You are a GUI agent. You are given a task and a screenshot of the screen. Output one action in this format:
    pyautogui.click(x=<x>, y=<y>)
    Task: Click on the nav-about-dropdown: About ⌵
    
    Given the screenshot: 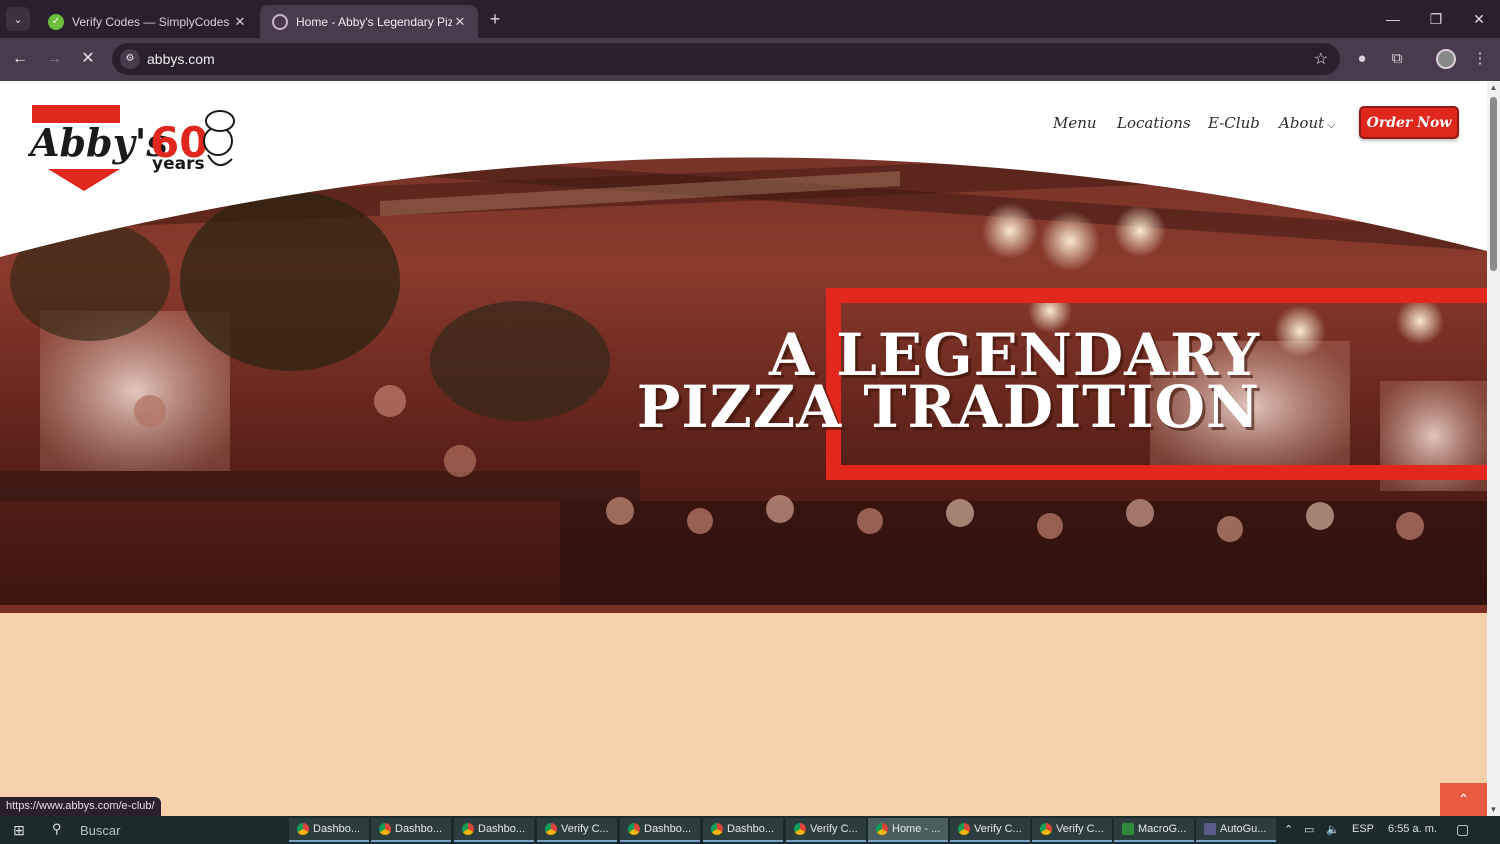 What is the action you would take?
    pyautogui.click(x=1307, y=123)
    